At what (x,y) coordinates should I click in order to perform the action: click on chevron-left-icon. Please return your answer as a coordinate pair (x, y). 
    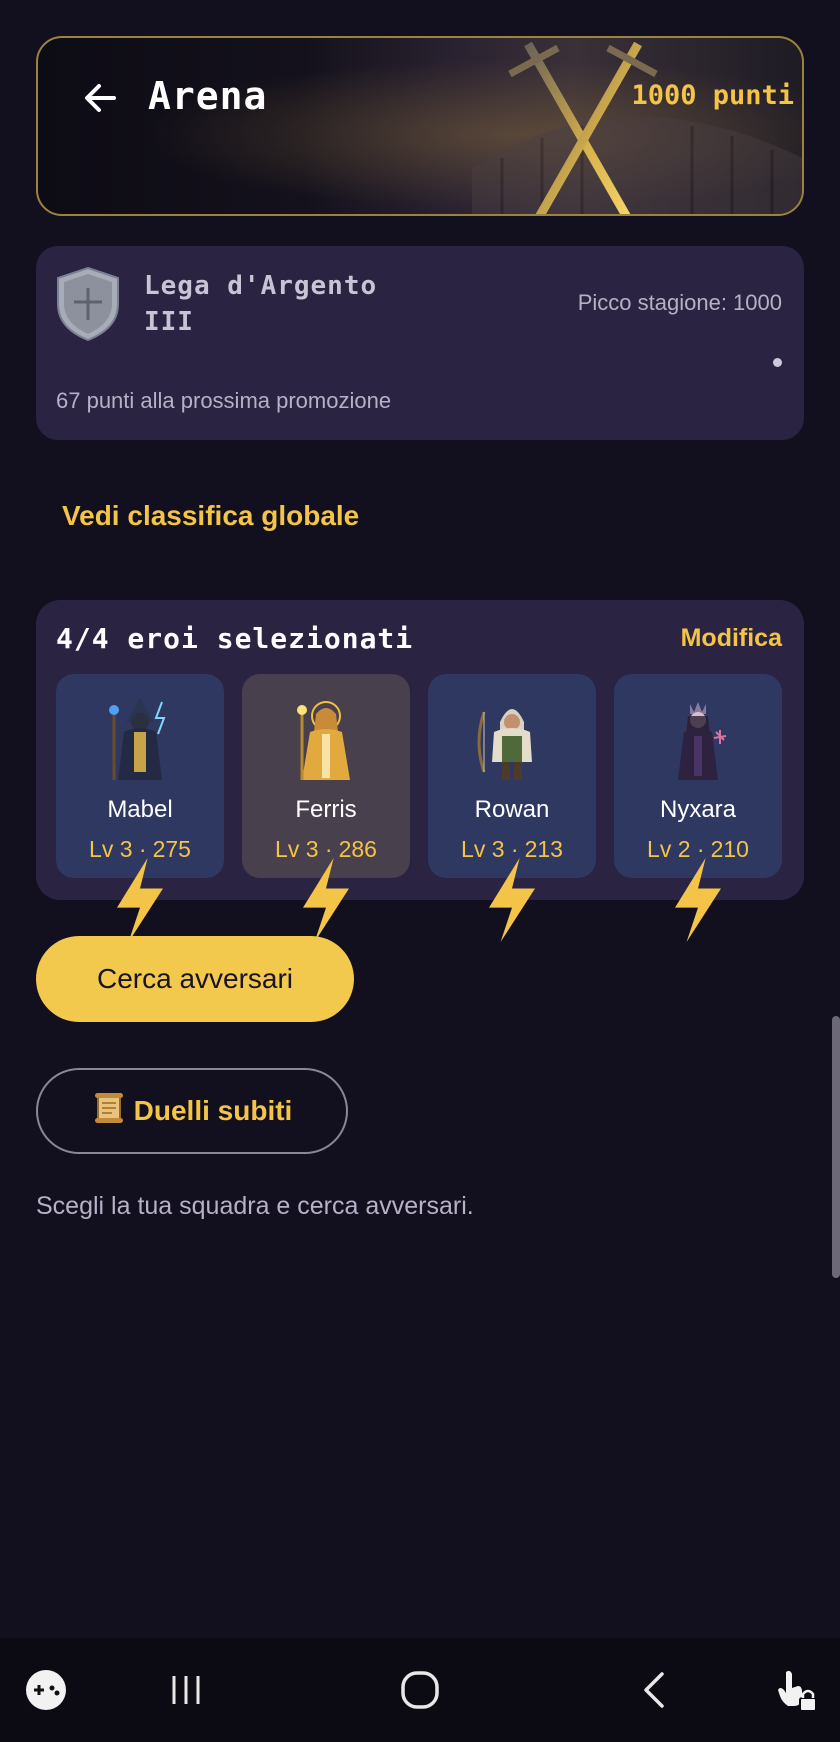
    Looking at the image, I should click on (654, 1690).